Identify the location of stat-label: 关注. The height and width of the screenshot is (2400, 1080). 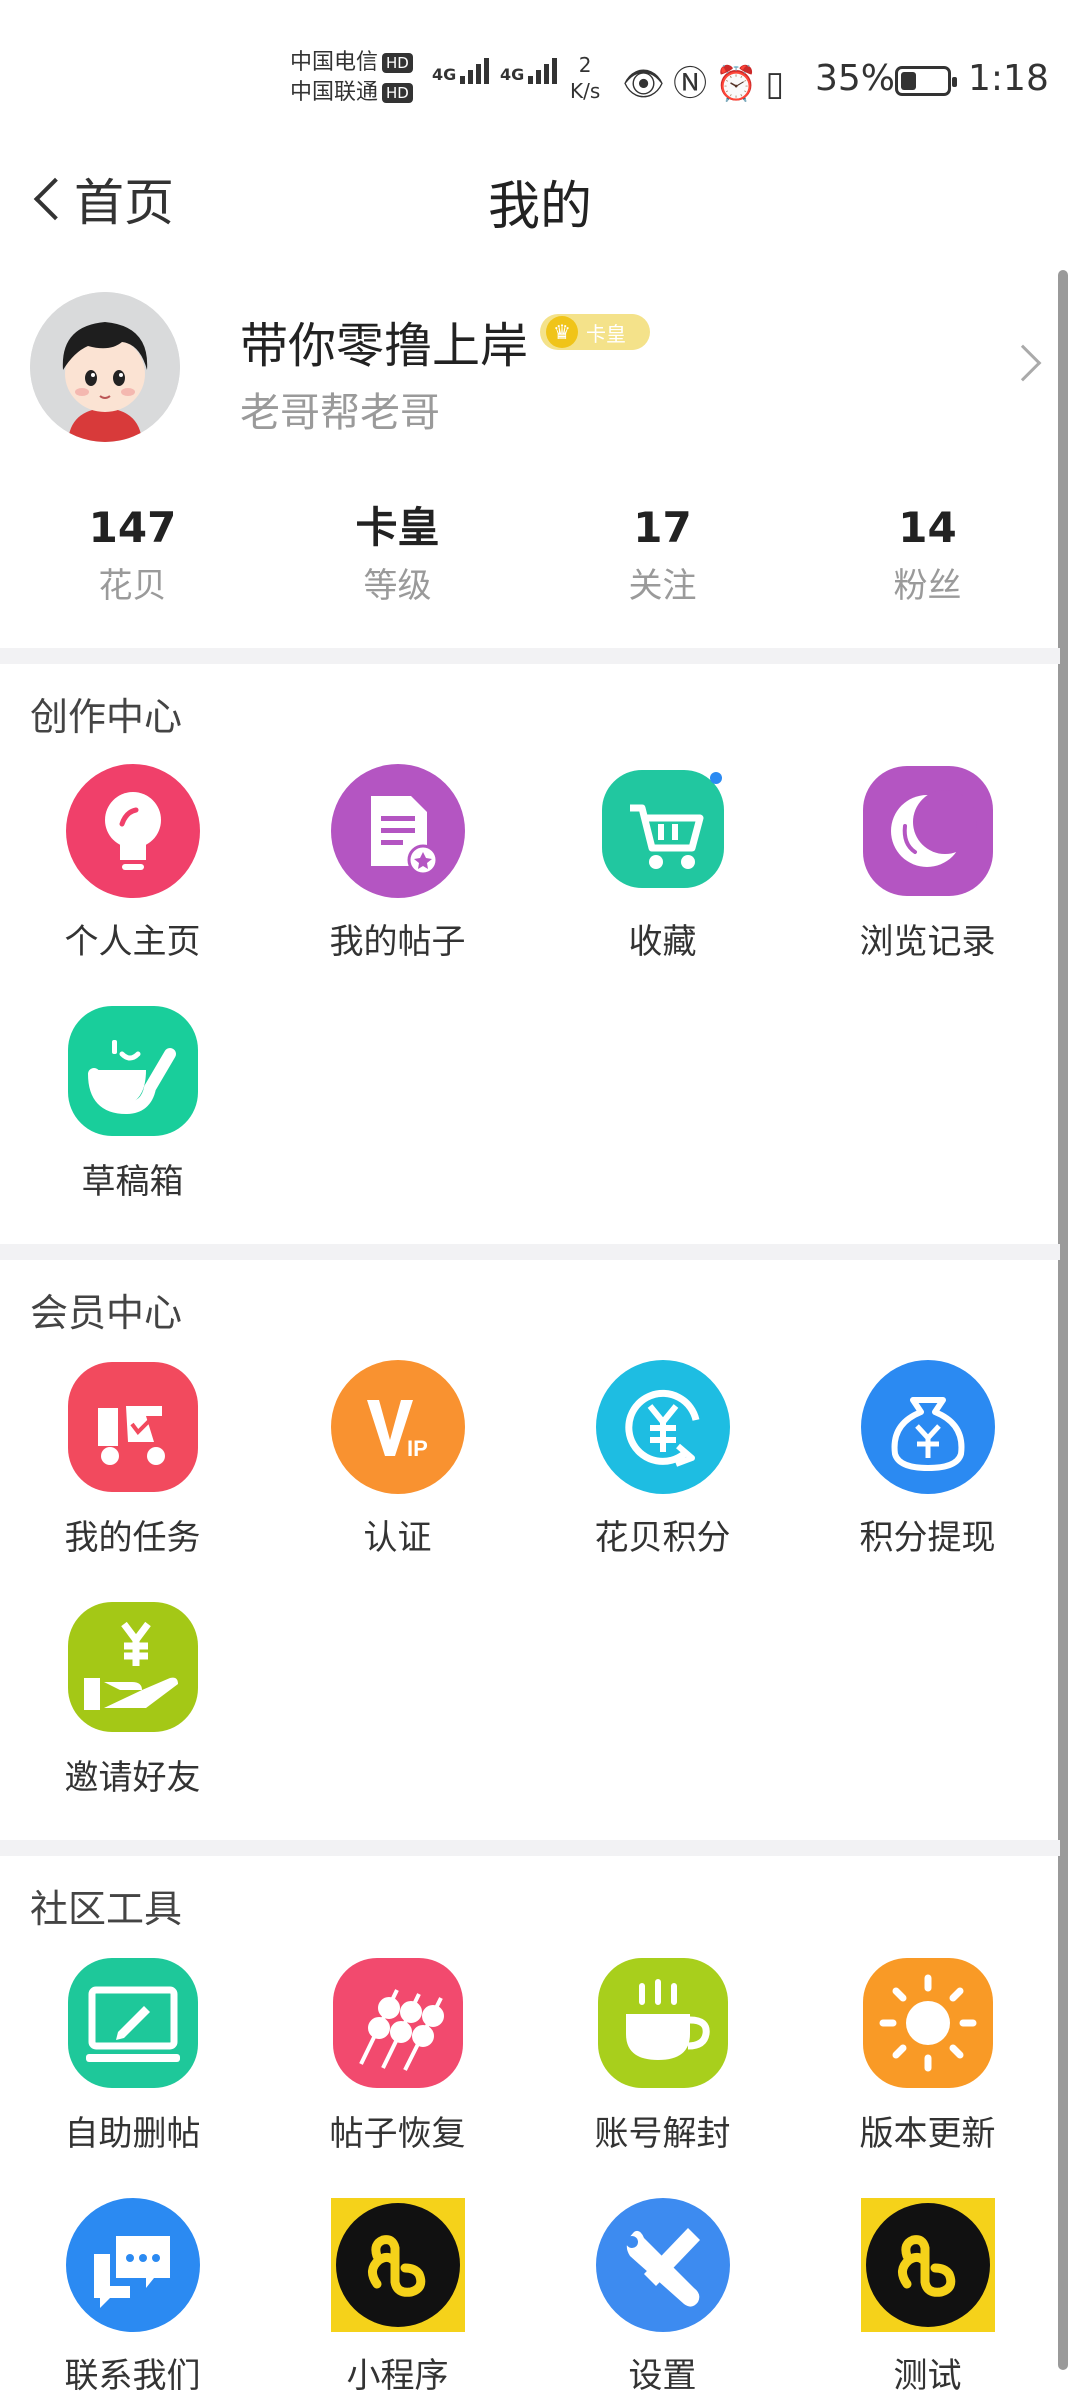
(662, 586).